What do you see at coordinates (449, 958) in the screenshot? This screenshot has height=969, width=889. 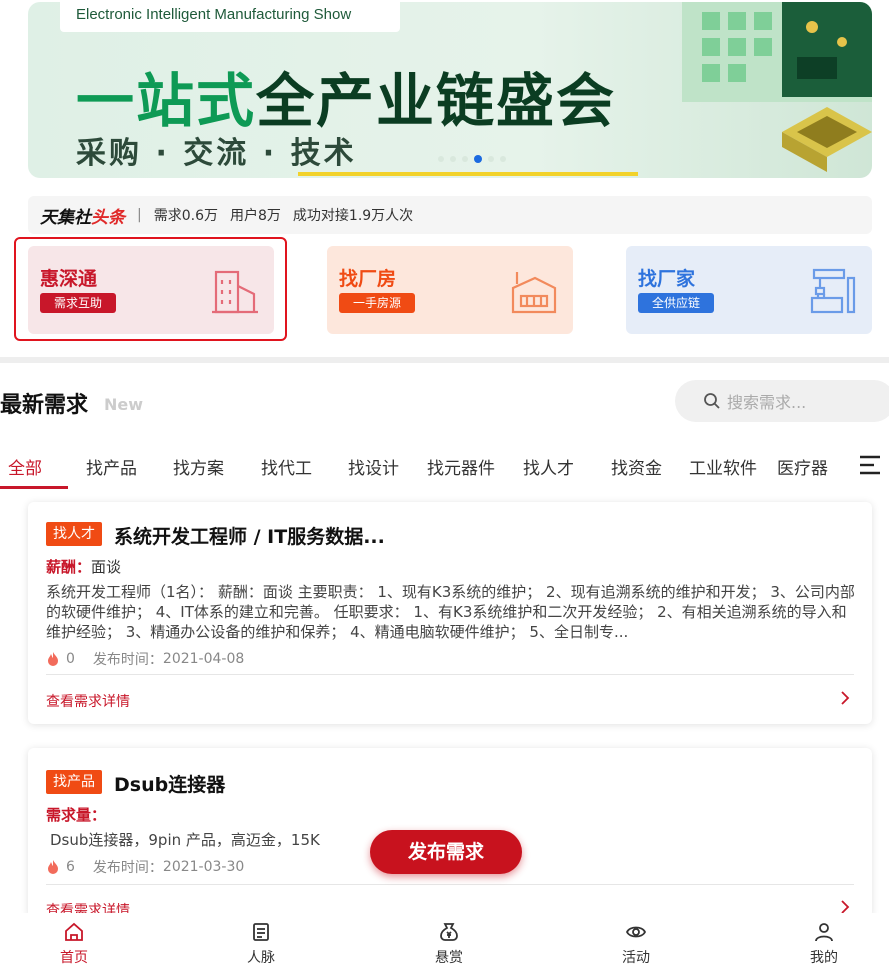 I see `nav-label: 悬赏` at bounding box center [449, 958].